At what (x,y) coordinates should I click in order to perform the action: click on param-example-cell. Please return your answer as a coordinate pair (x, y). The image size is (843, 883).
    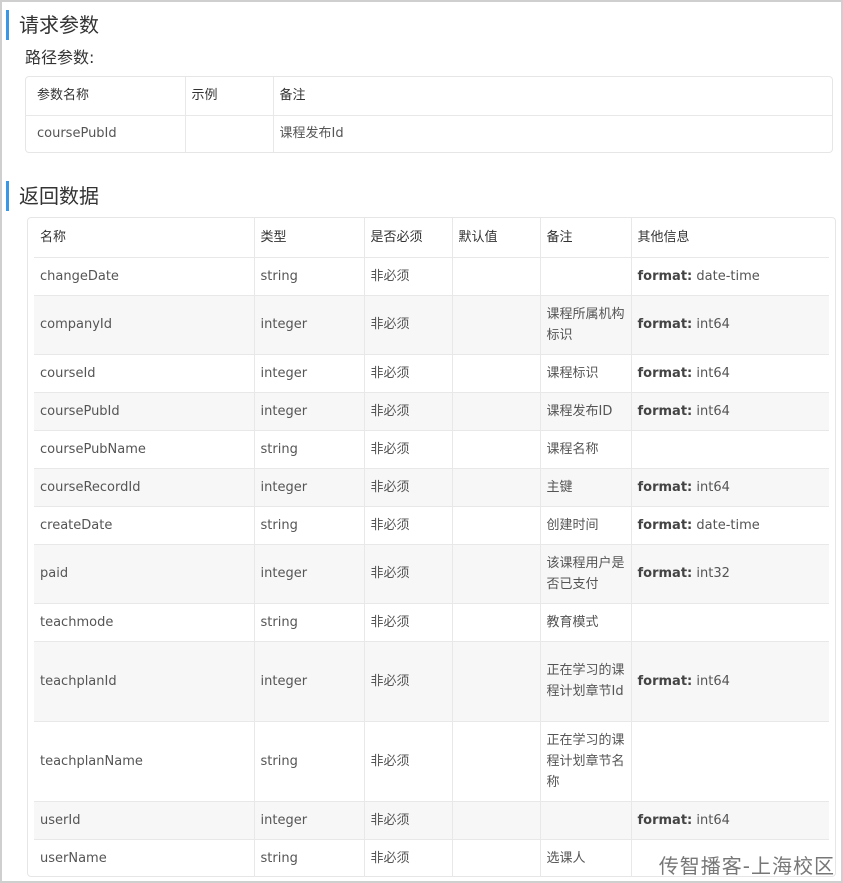
    Looking at the image, I should click on (228, 133).